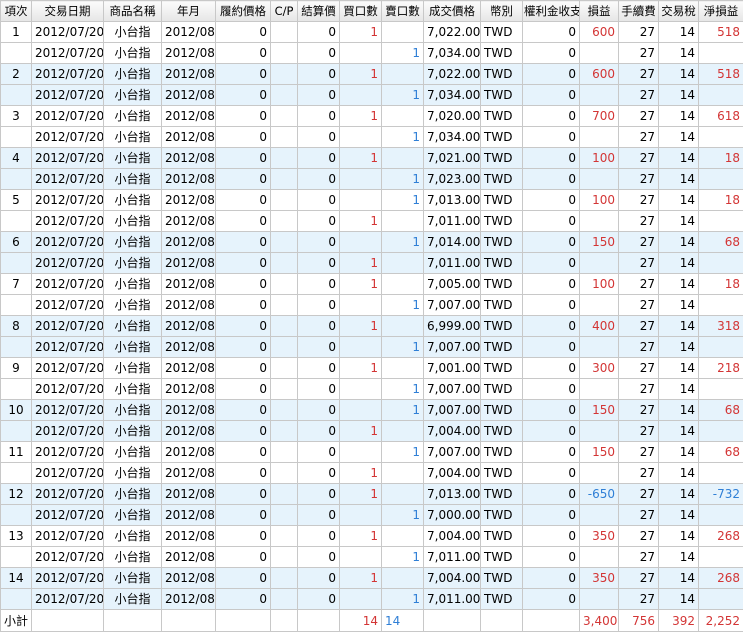  I want to click on col-header-buy-qty: 買口數, so click(360, 11).